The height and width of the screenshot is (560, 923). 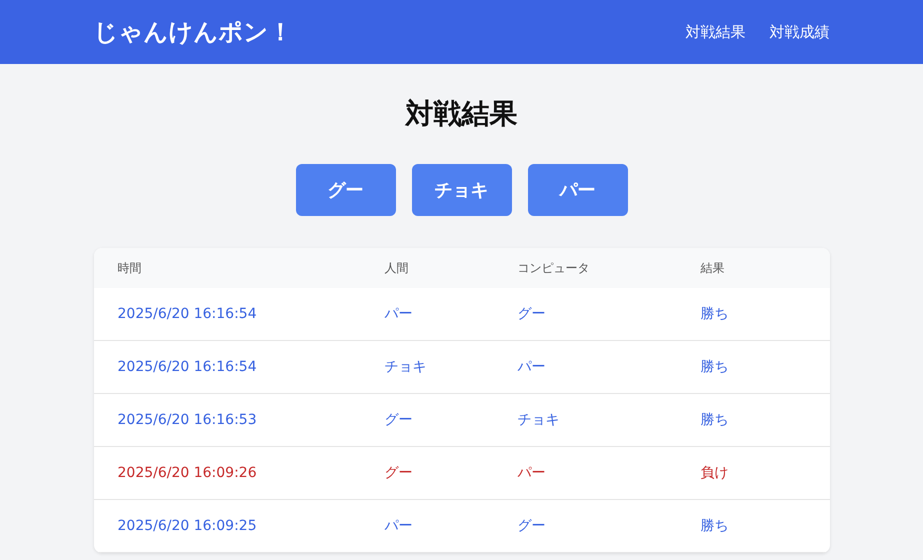 What do you see at coordinates (716, 32) in the screenshot?
I see `nav-link: 対戦結果` at bounding box center [716, 32].